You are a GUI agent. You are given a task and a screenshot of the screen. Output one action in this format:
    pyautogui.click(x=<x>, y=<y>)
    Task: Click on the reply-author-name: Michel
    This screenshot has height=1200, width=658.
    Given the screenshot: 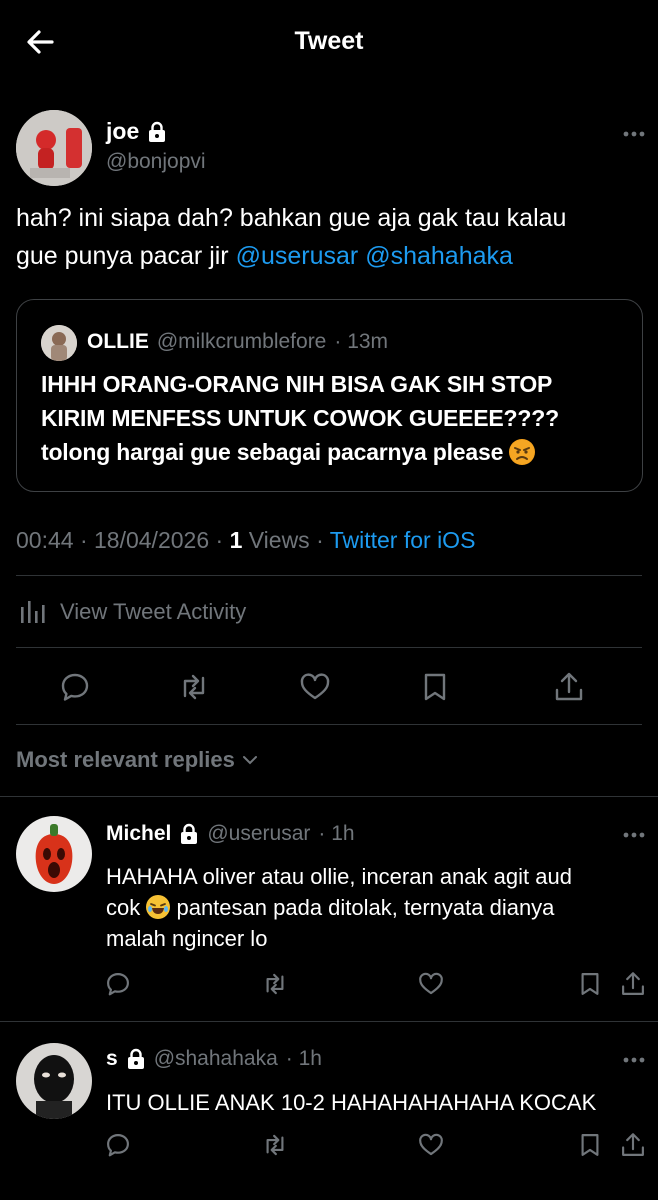 What is the action you would take?
    pyautogui.click(x=138, y=834)
    